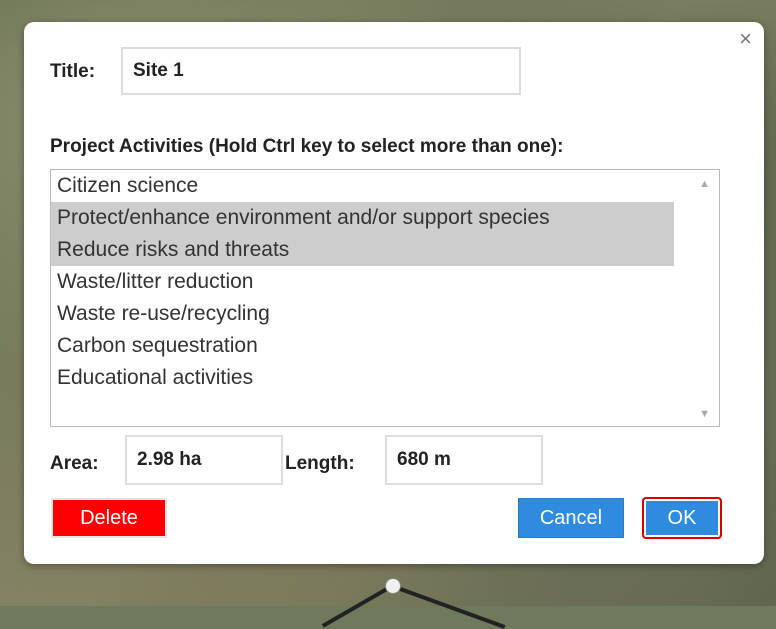 This screenshot has width=776, height=629. I want to click on scroll-down-icon: ▼, so click(704, 414).